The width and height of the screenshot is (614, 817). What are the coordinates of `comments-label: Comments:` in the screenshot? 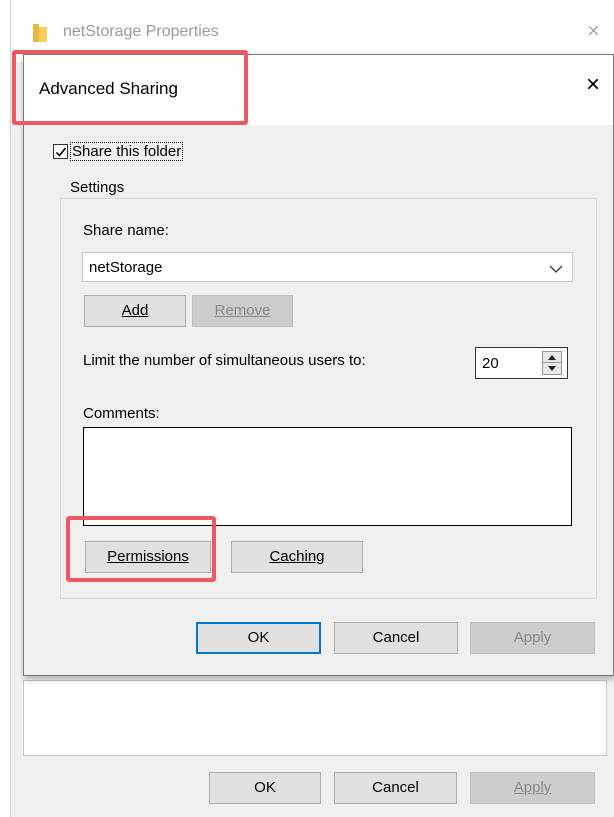 It's located at (121, 413).